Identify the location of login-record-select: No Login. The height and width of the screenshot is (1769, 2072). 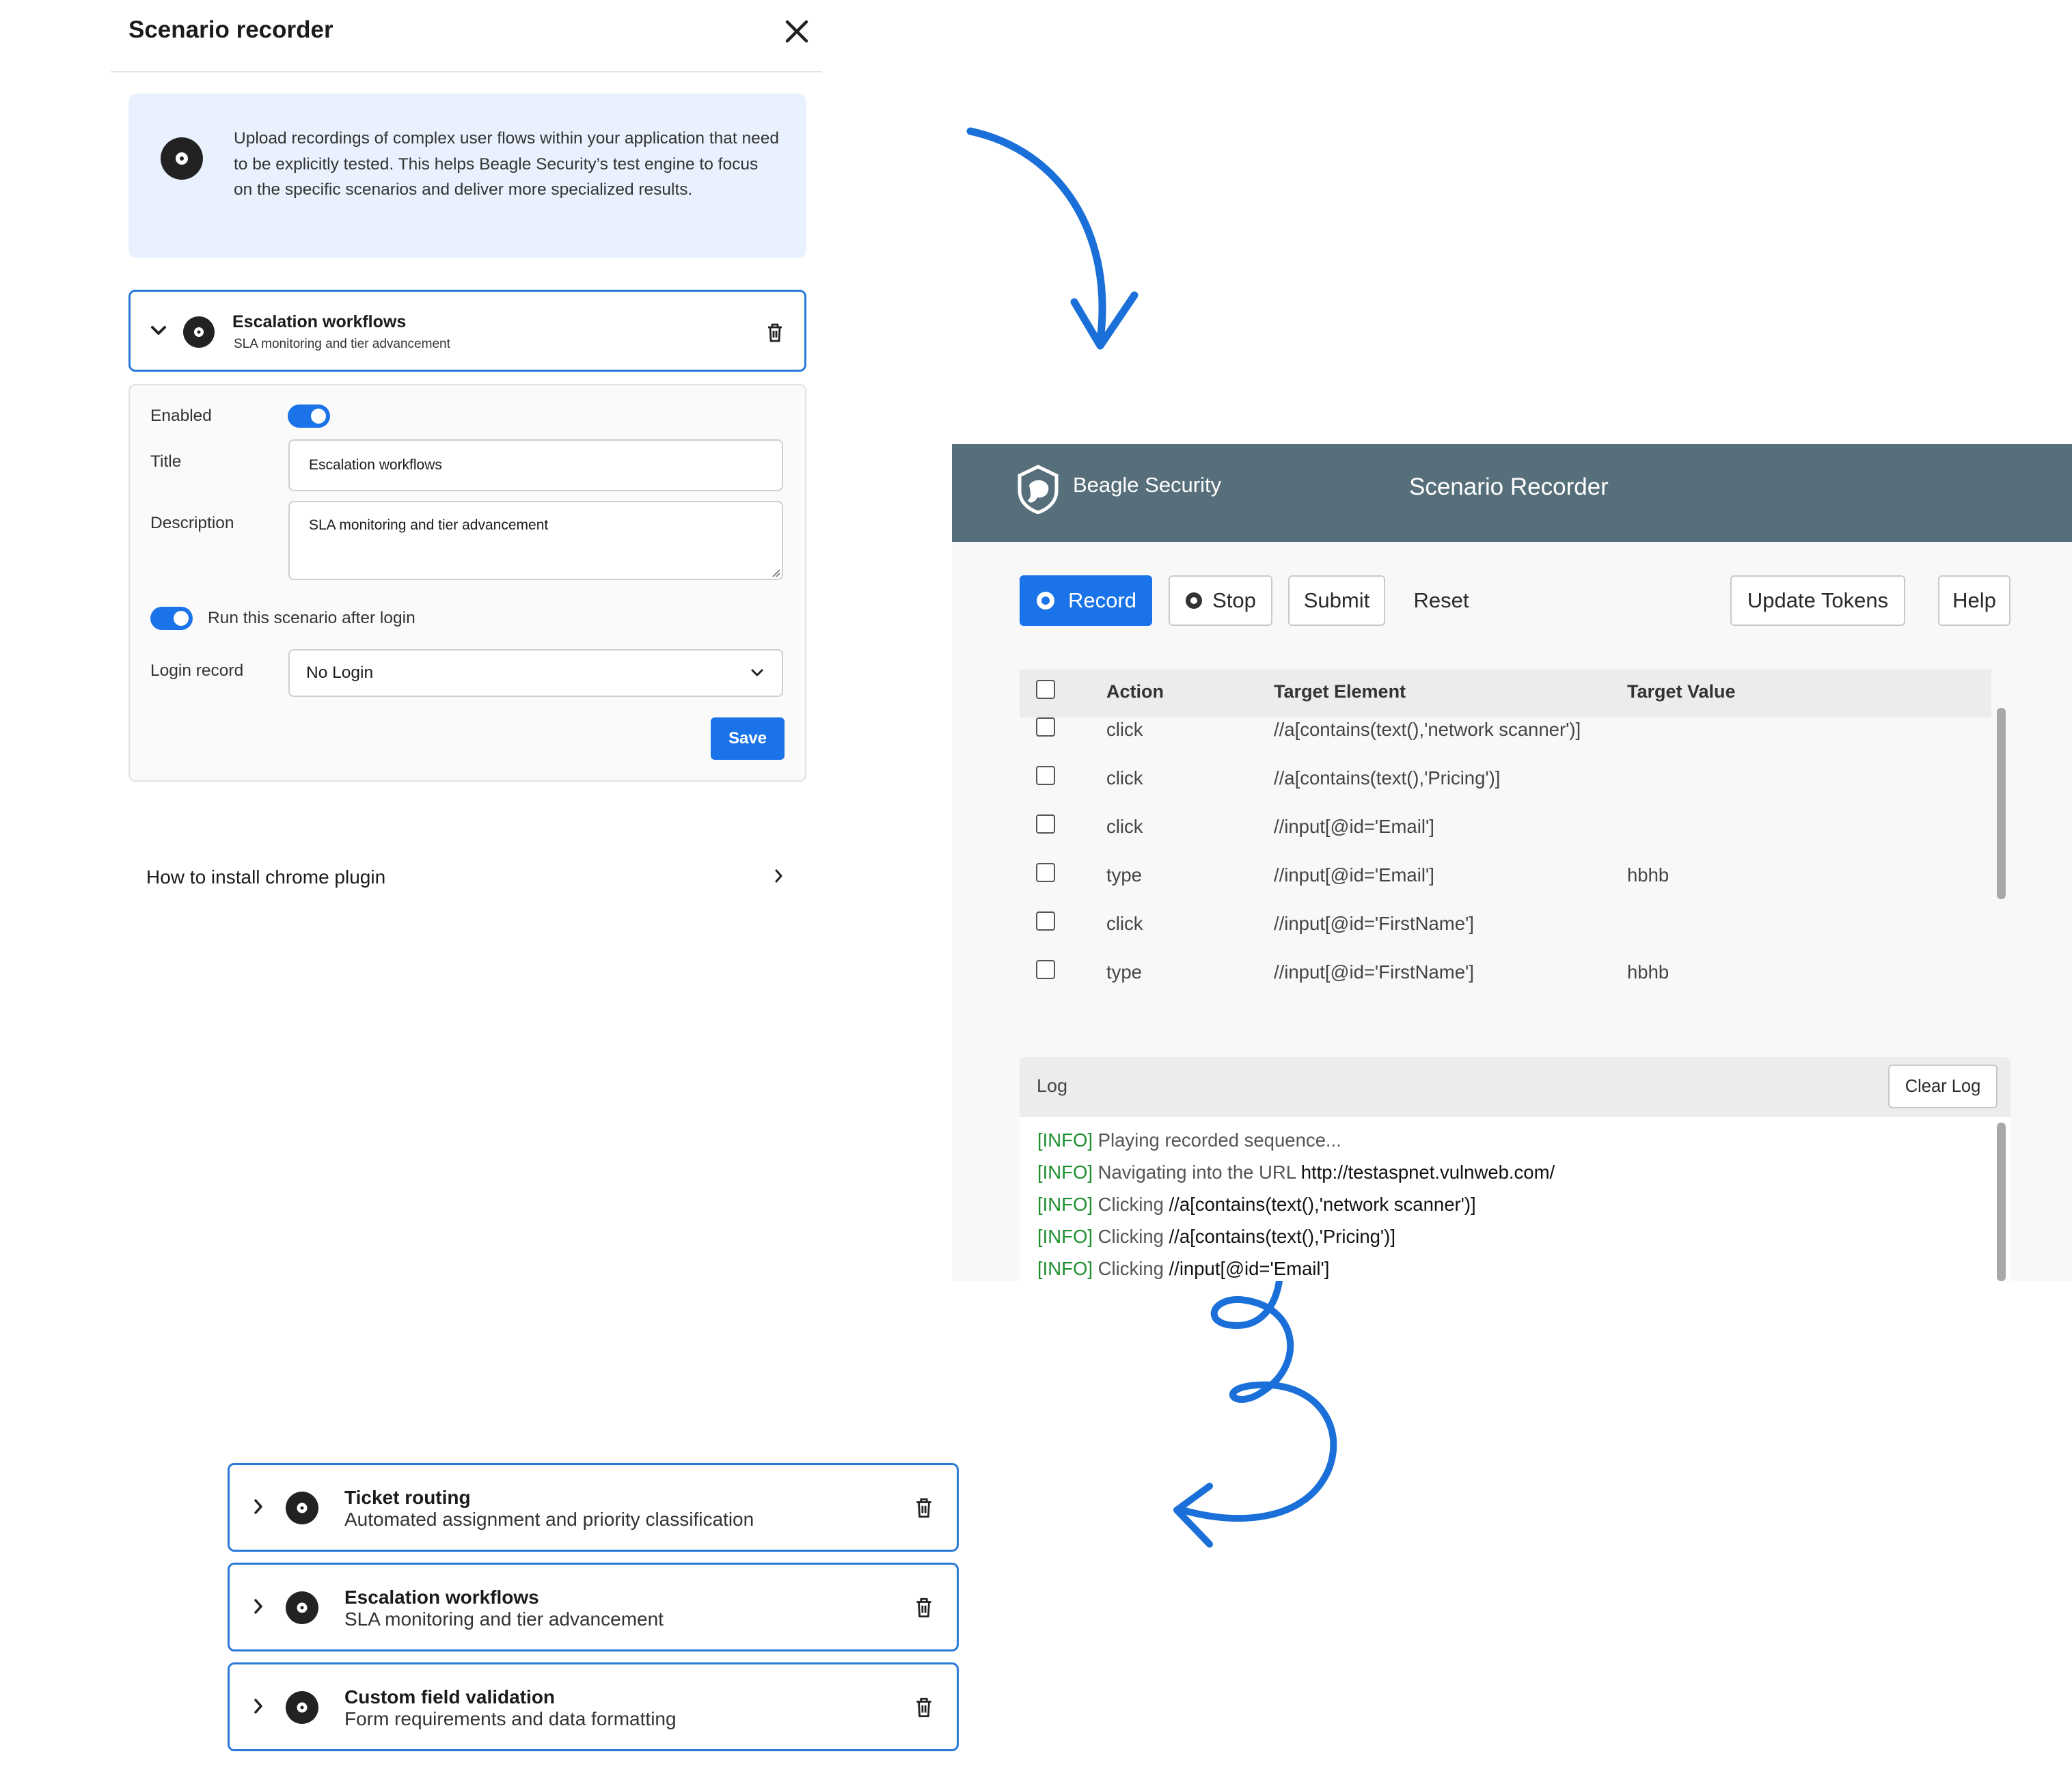
(535, 673).